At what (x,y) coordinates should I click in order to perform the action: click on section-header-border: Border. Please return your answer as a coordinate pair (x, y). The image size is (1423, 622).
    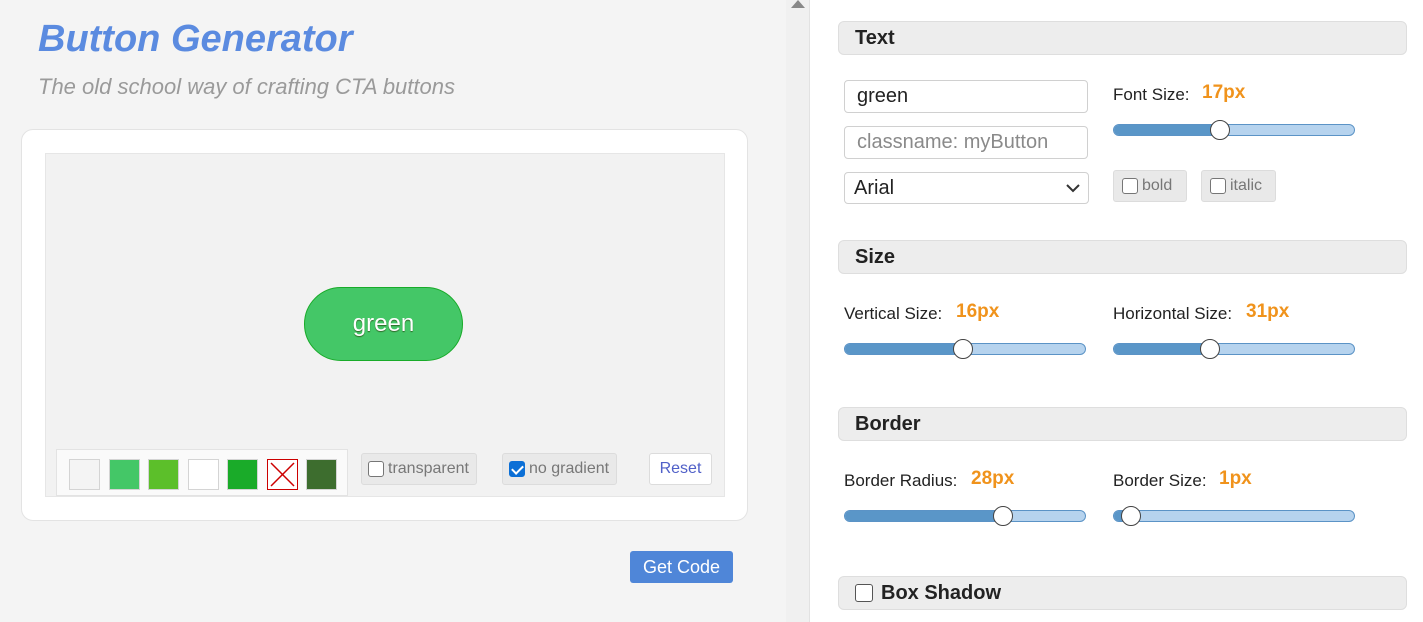
    Looking at the image, I should click on (1122, 424).